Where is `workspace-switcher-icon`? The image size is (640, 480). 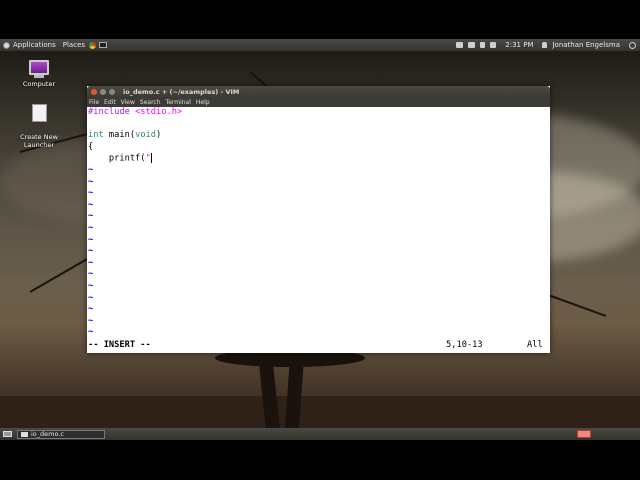 workspace-switcher-icon is located at coordinates (584, 434).